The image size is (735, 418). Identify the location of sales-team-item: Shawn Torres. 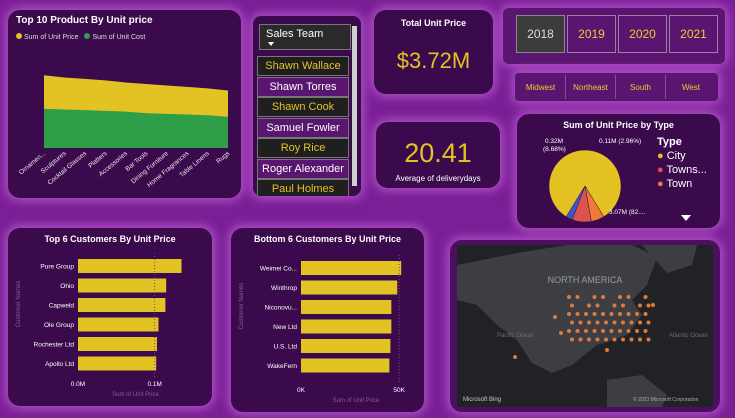
(303, 86).